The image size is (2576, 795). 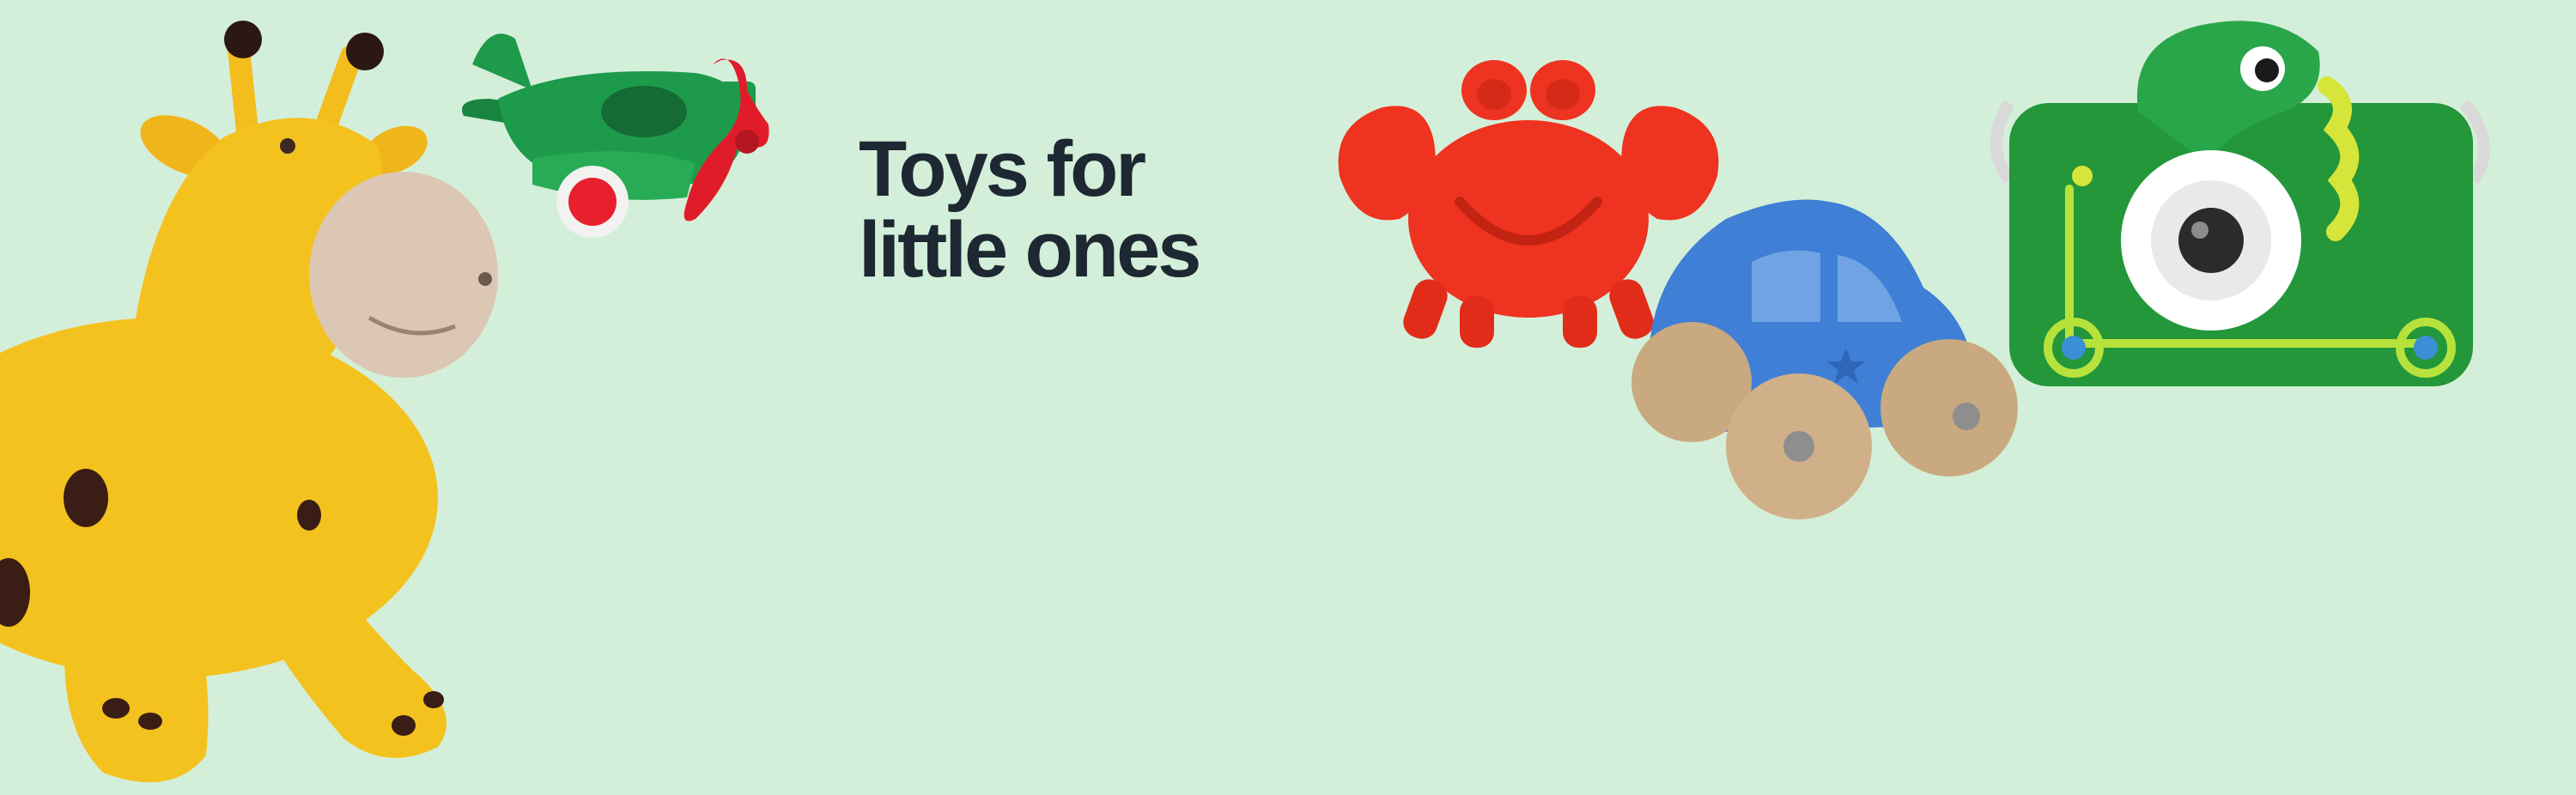 I want to click on wooden-car-toy, so click(x=1824, y=359).